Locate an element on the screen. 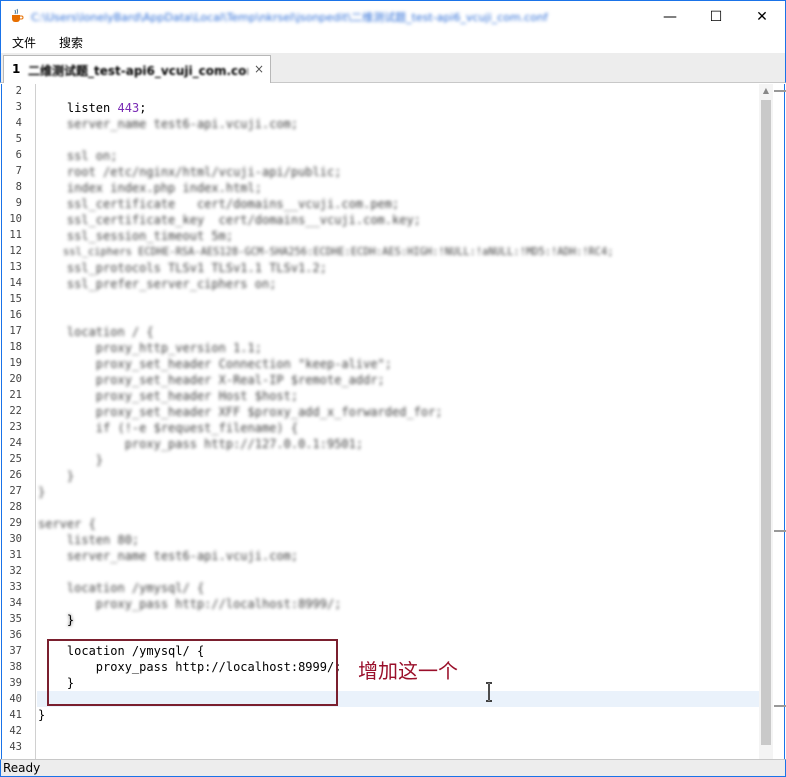 This screenshot has width=786, height=777. close-icon: ✕ is located at coordinates (762, 16).